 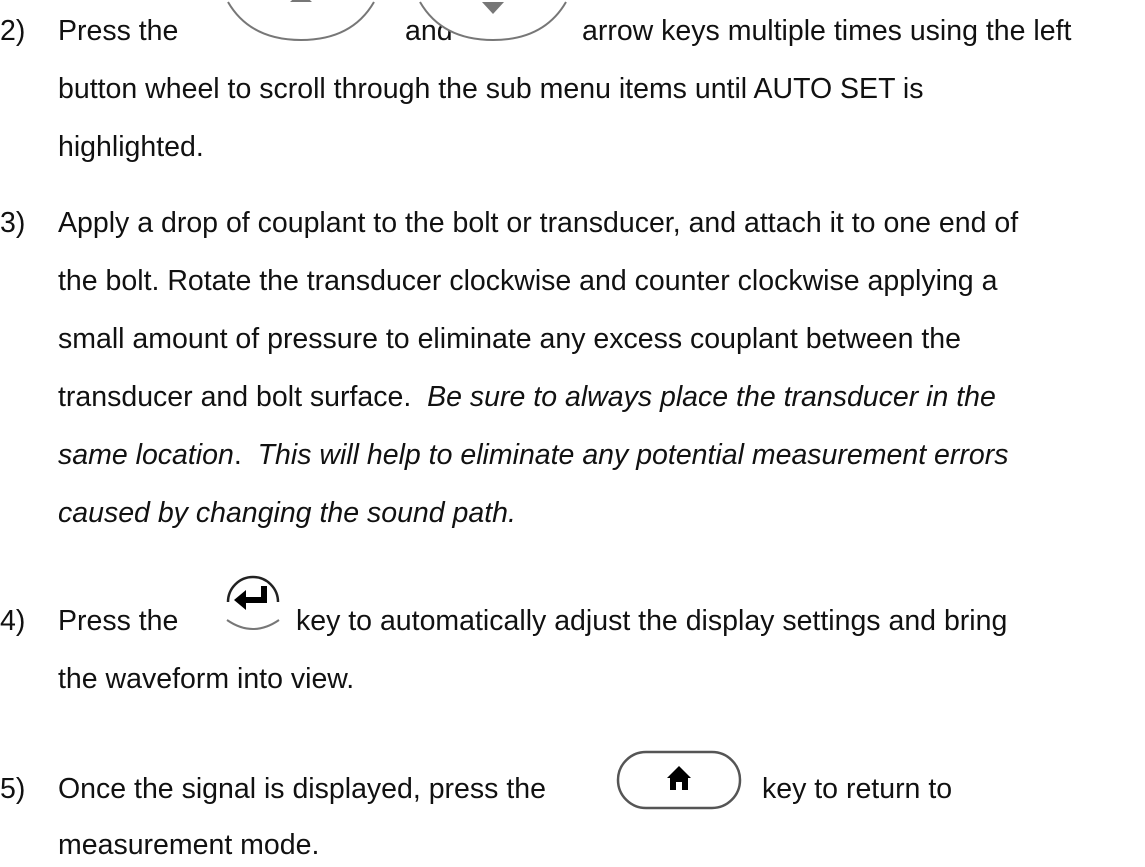 What do you see at coordinates (827, 31) in the screenshot?
I see `step-text: arrow keys multiple times using the left` at bounding box center [827, 31].